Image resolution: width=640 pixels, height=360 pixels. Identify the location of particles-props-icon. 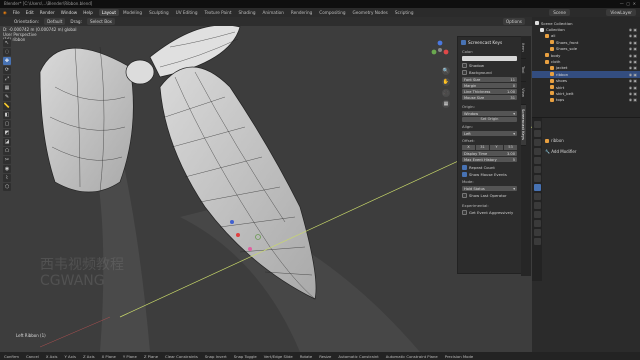
(537, 196).